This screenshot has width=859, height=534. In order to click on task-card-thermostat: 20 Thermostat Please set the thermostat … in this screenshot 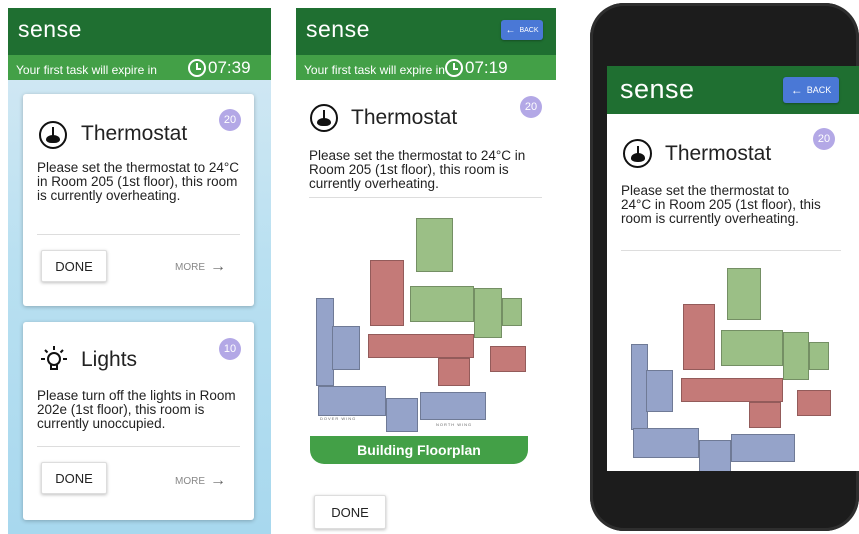, I will do `click(138, 200)`.